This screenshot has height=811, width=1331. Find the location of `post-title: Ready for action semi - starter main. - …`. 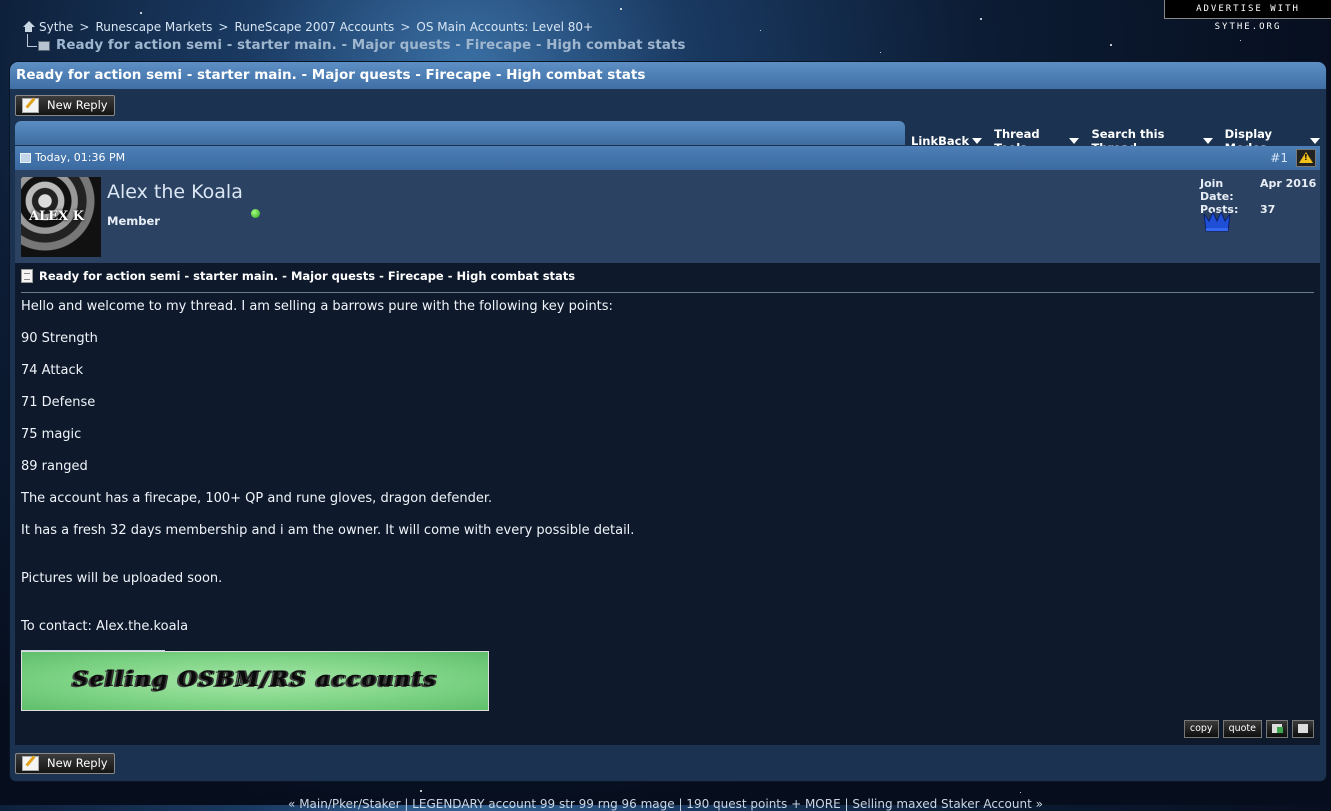

post-title: Ready for action semi - starter main. - … is located at coordinates (307, 276).